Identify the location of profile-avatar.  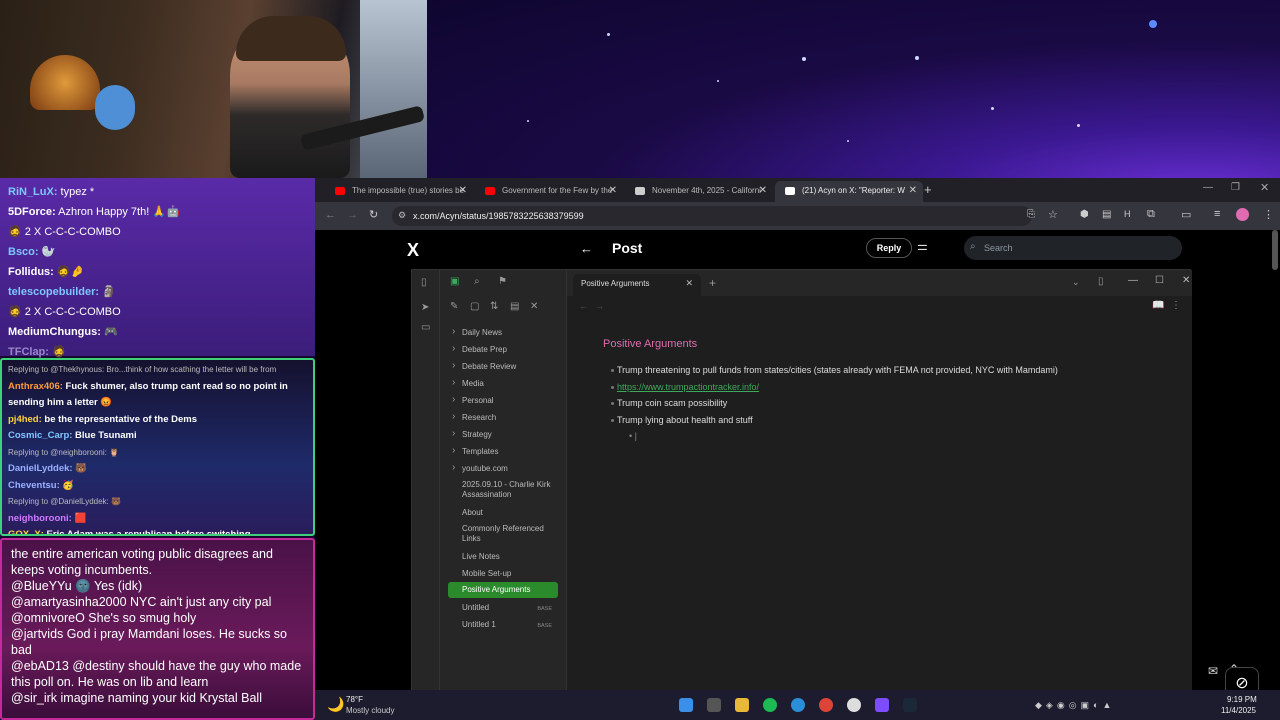
(1242, 214).